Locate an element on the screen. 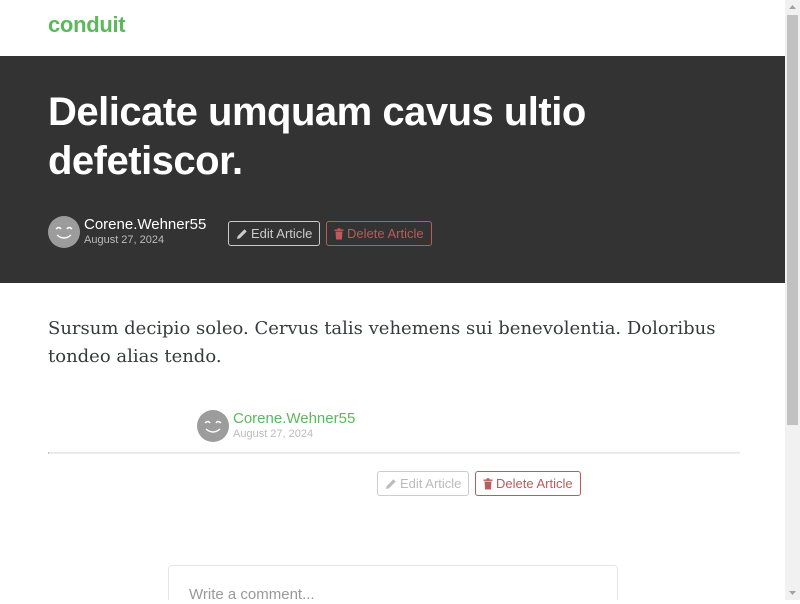 This screenshot has height=604, width=800. comment-input is located at coordinates (393, 583).